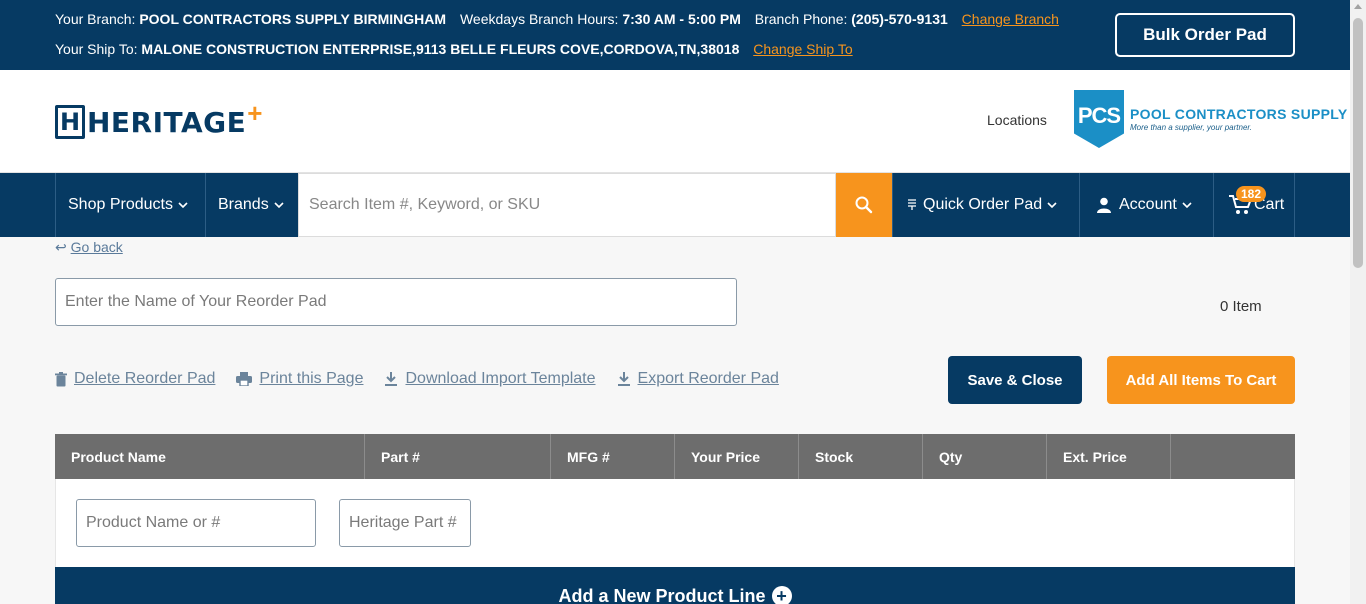 The image size is (1366, 604). Describe the element at coordinates (61, 247) in the screenshot. I see `back-arrow-icon: ↩` at that location.